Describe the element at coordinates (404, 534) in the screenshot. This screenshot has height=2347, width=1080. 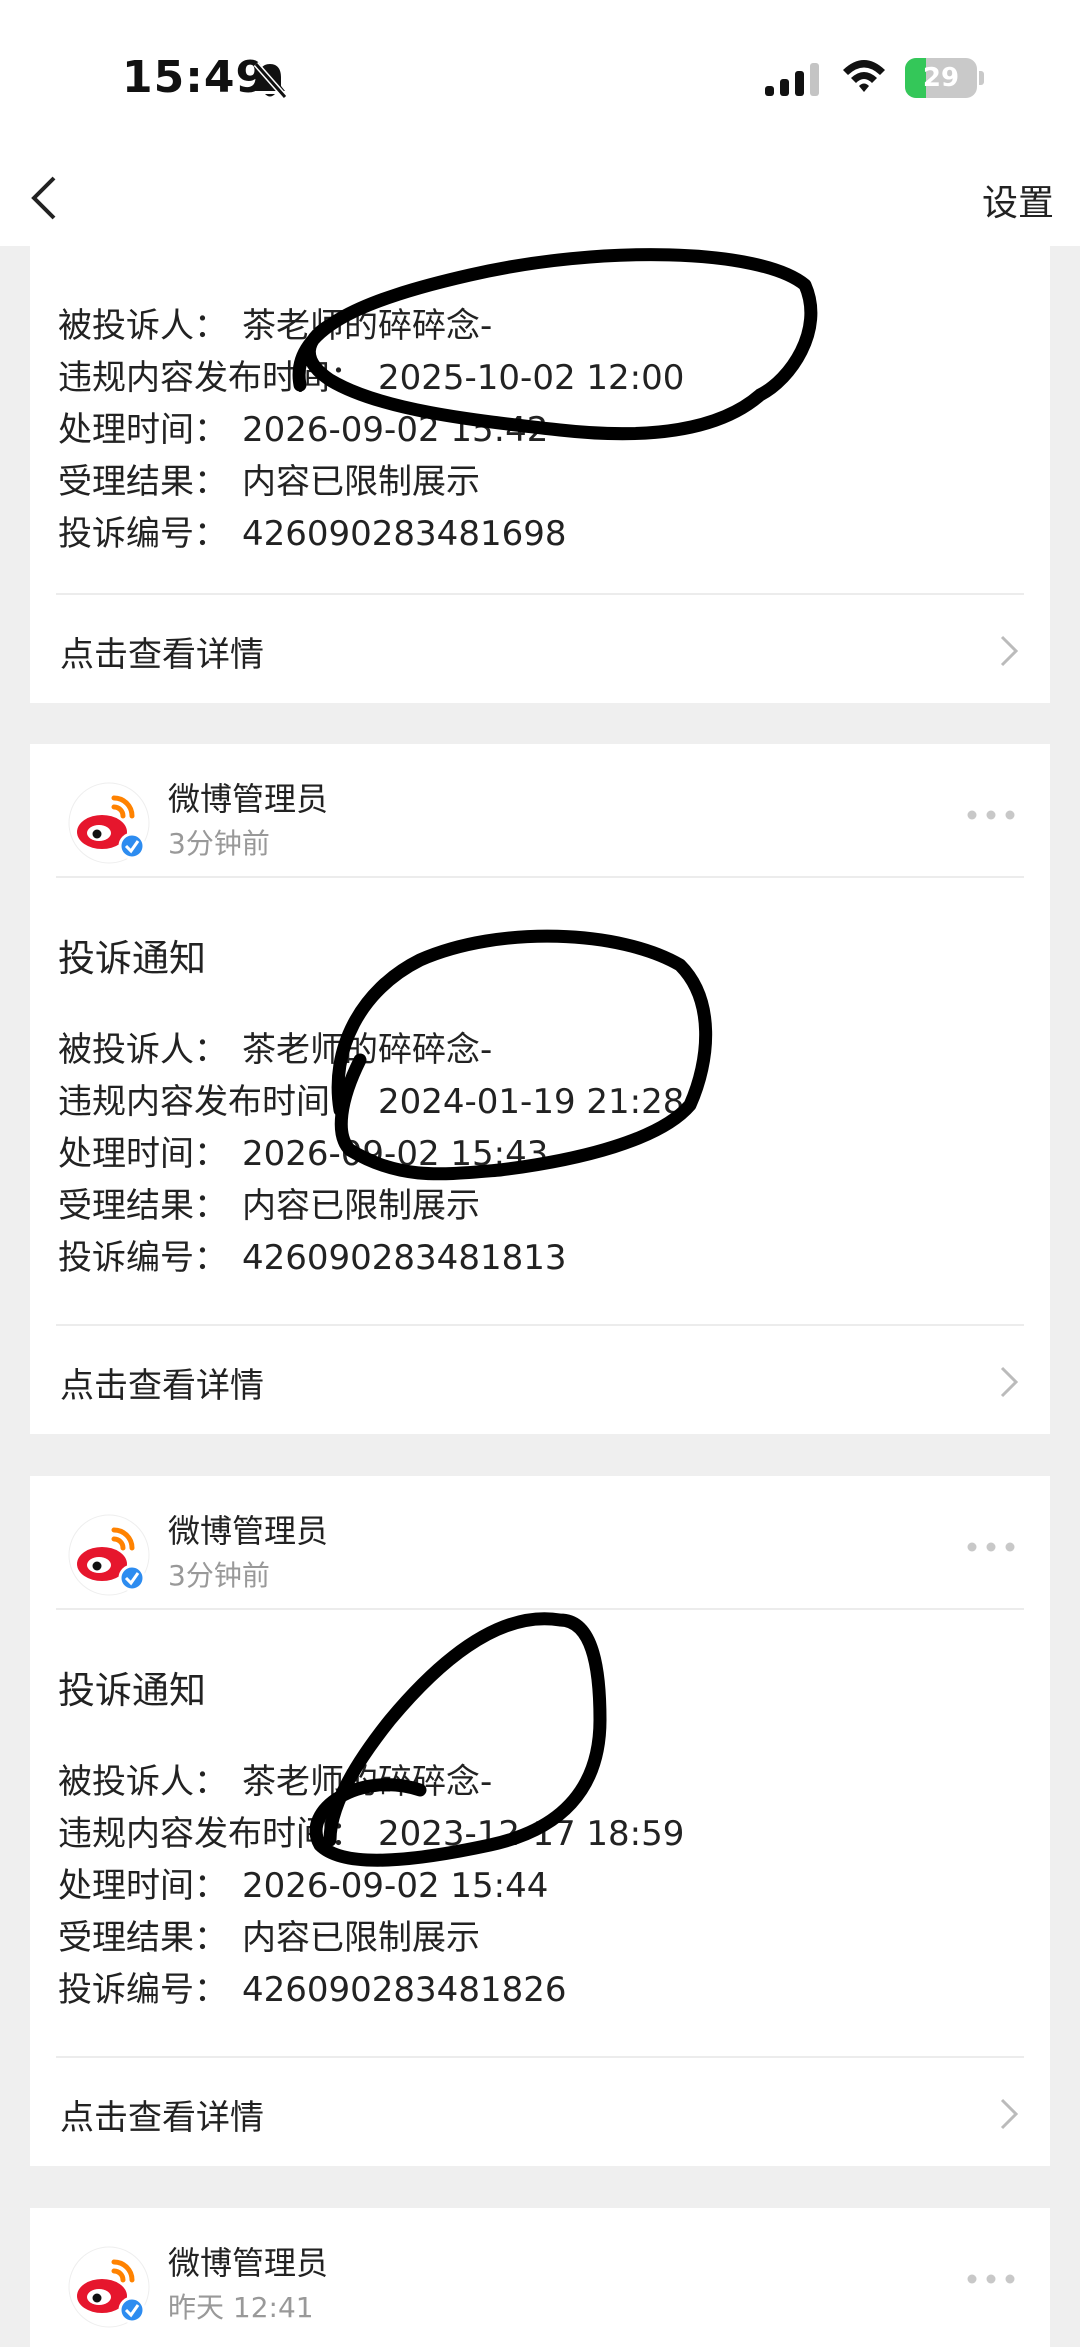
I see `complaint-id-value: 426090283481698` at that location.